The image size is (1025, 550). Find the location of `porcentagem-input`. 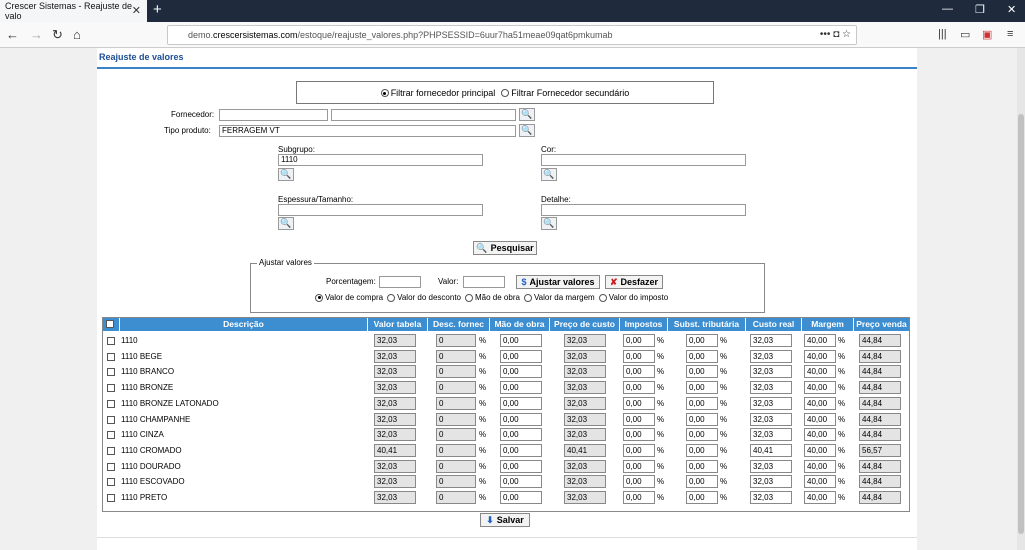

porcentagem-input is located at coordinates (400, 282).